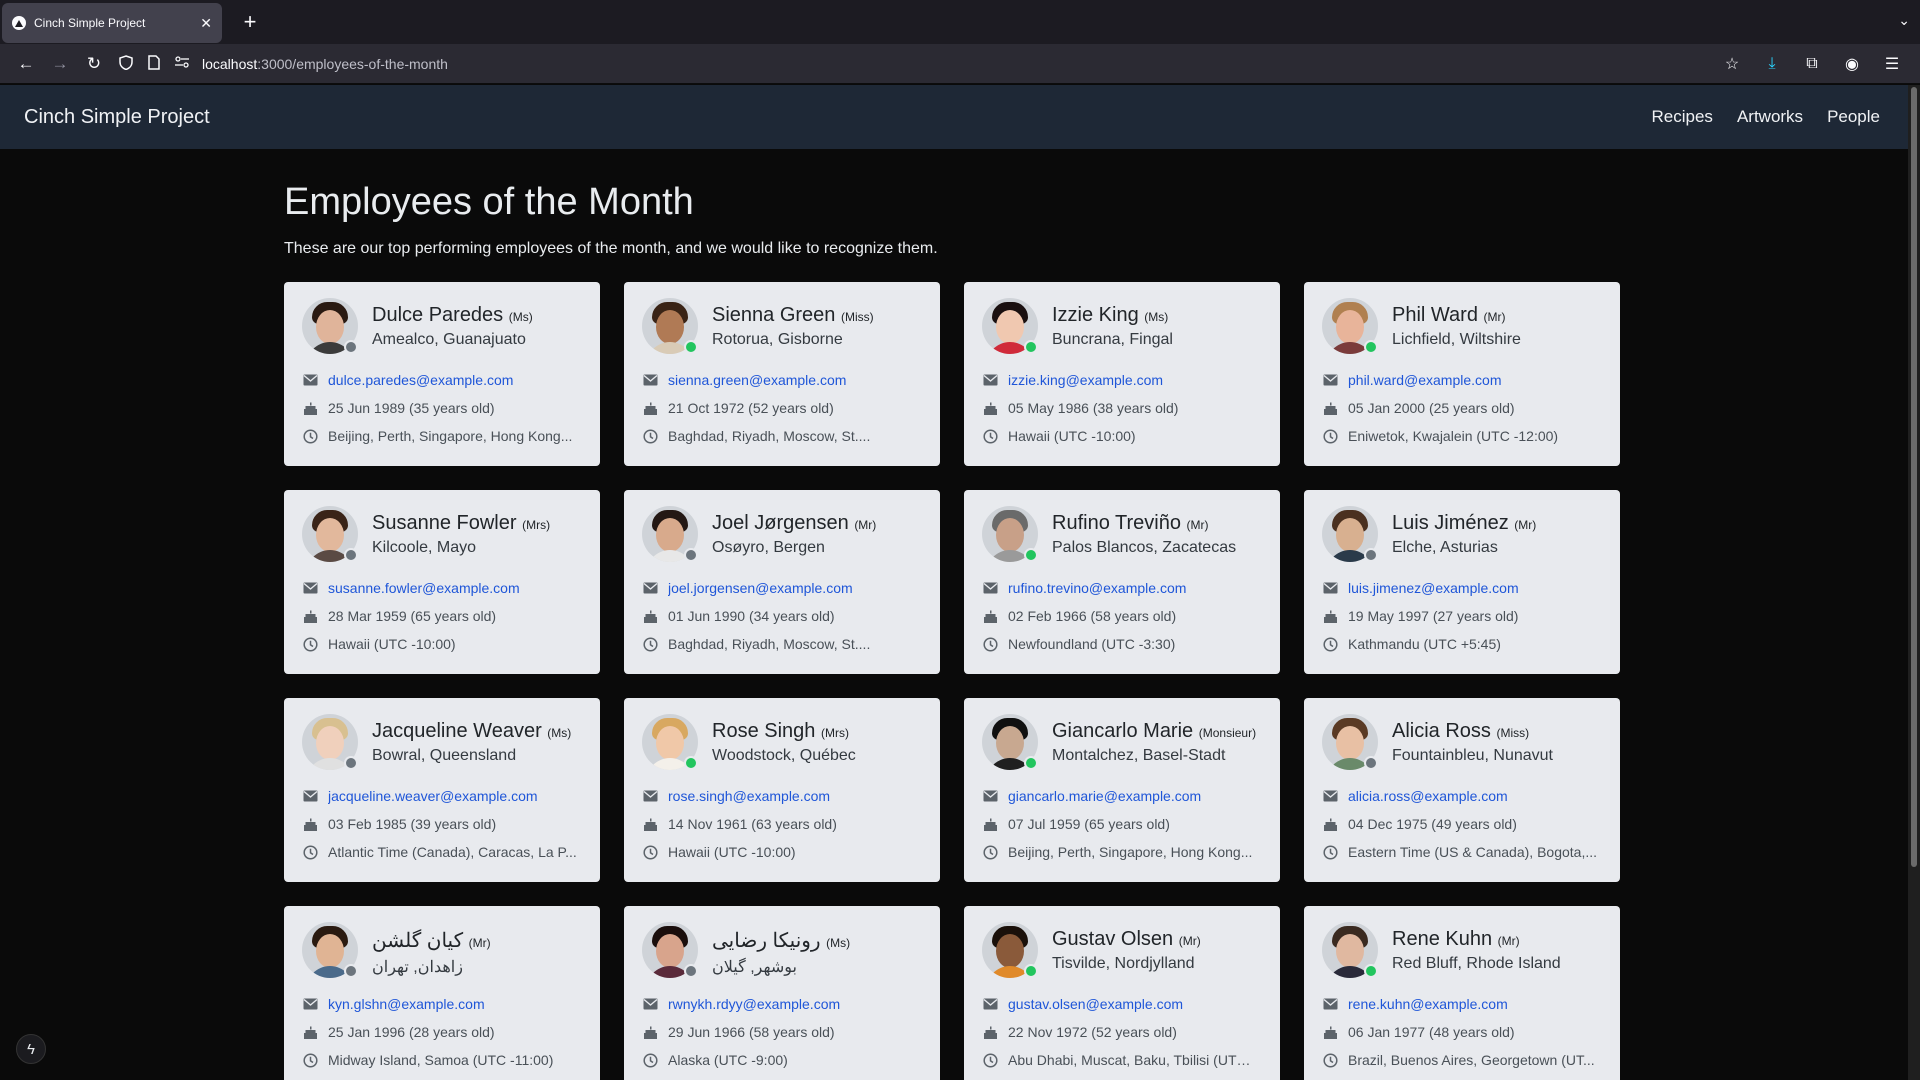 This screenshot has height=1080, width=1920. Describe the element at coordinates (1428, 1004) in the screenshot. I see `email-link: rene.kuhn@example.com` at that location.